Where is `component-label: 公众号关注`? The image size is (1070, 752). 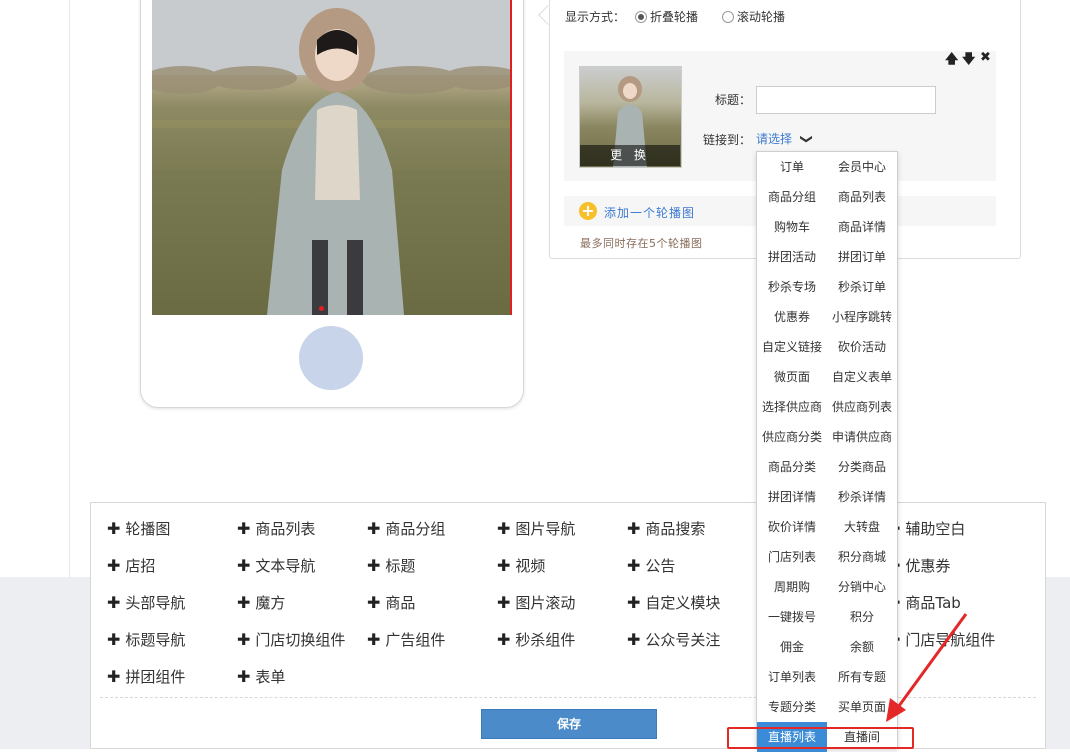 component-label: 公众号关注 is located at coordinates (683, 640).